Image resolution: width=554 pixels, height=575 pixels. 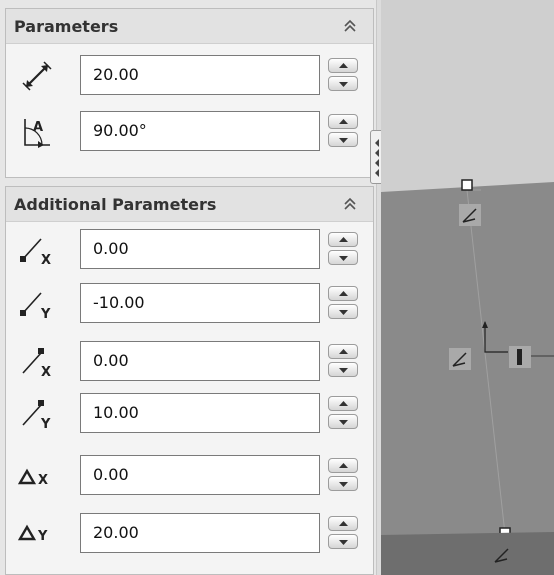 I want to click on lower-face, so click(x=467, y=553).